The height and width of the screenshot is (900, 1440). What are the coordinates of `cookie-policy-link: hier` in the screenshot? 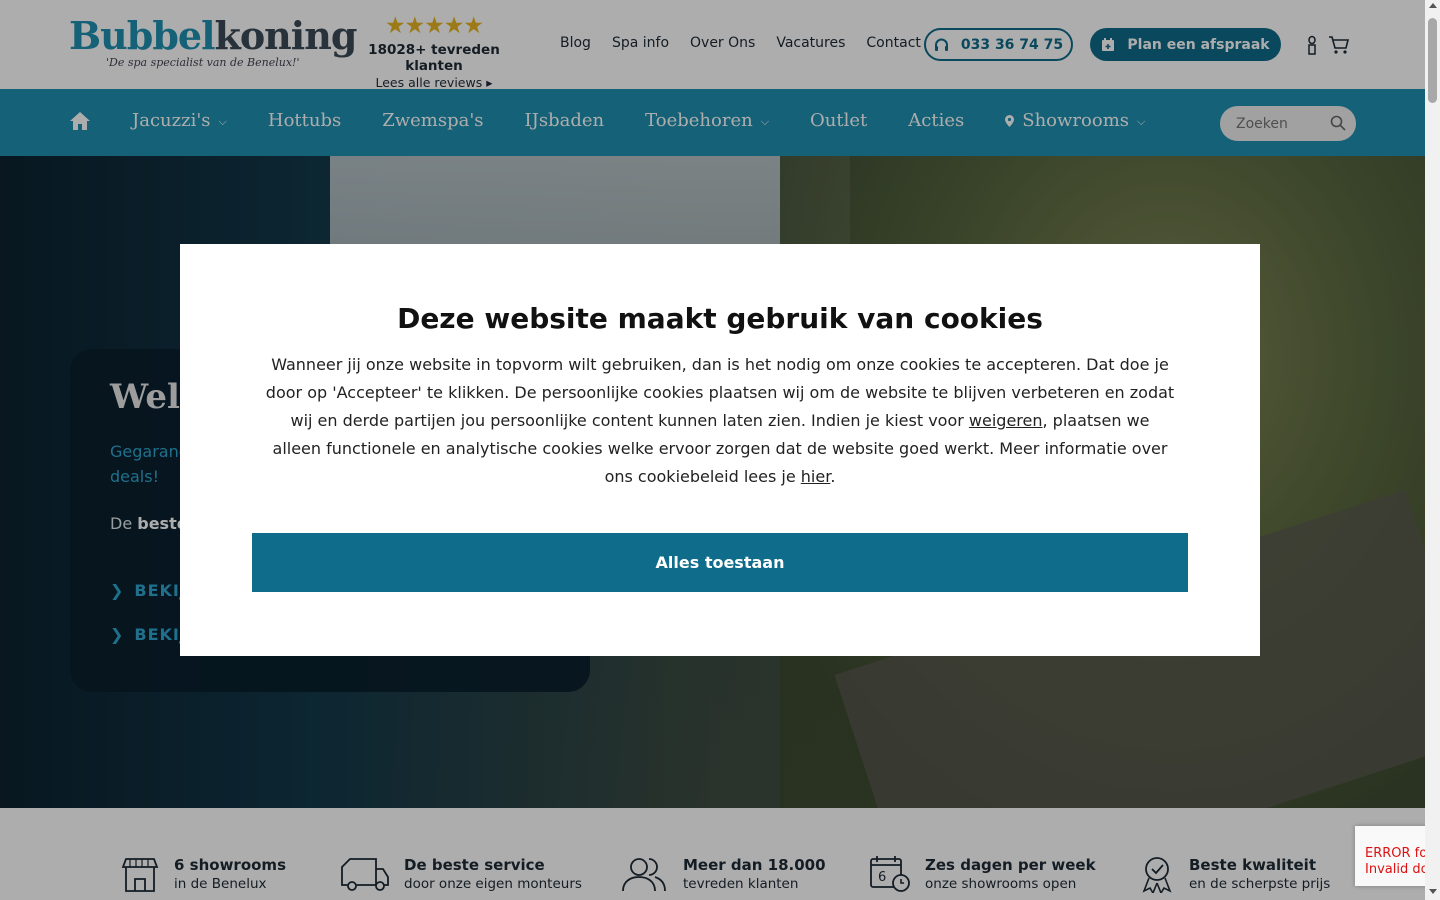 It's located at (816, 476).